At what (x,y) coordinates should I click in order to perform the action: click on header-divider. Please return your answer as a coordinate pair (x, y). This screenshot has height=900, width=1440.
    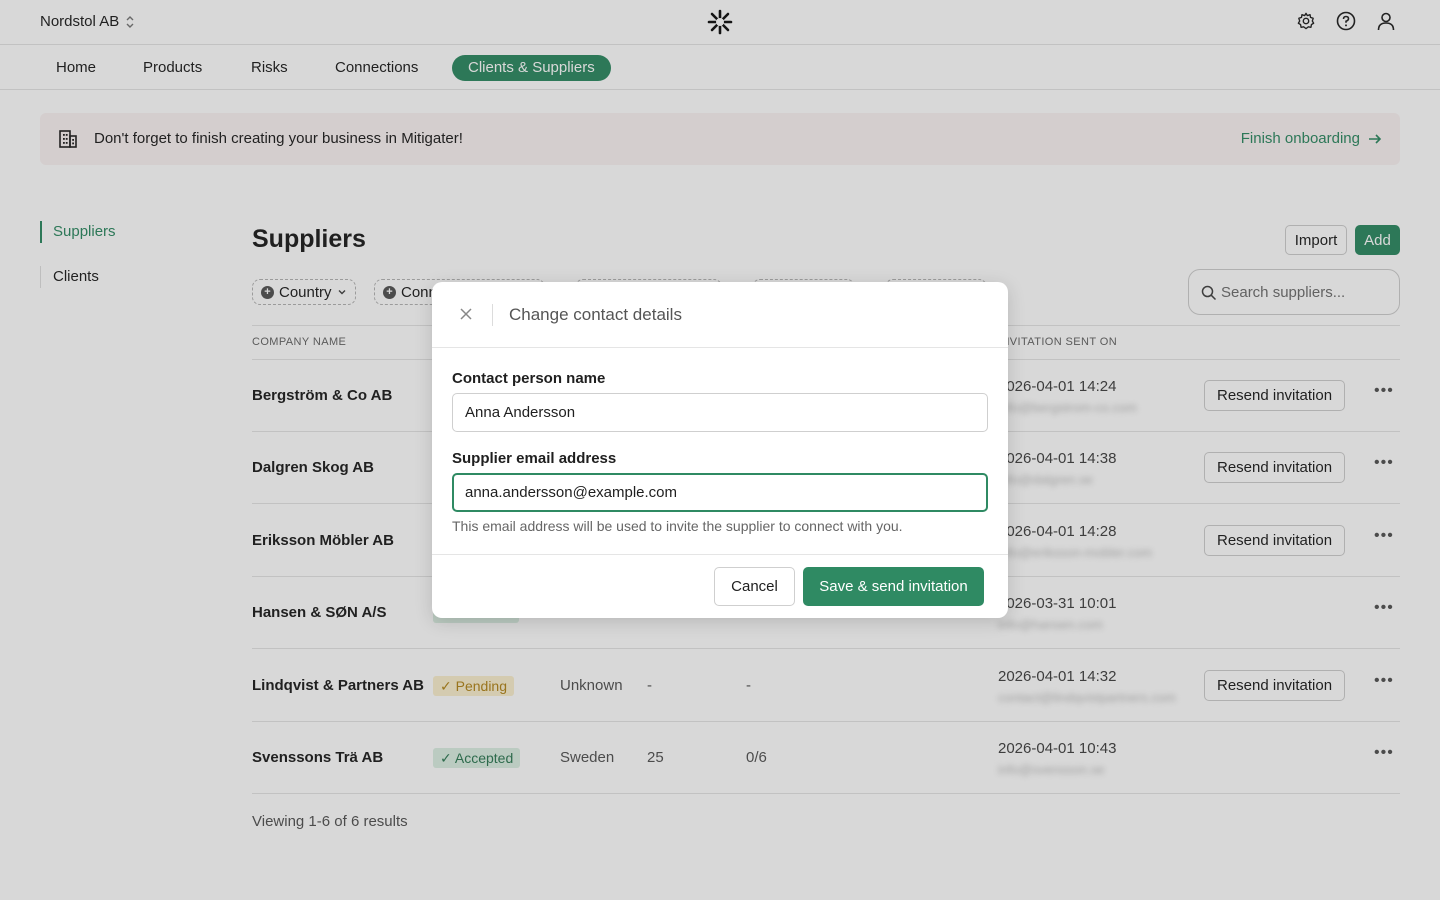
    Looking at the image, I should click on (492, 315).